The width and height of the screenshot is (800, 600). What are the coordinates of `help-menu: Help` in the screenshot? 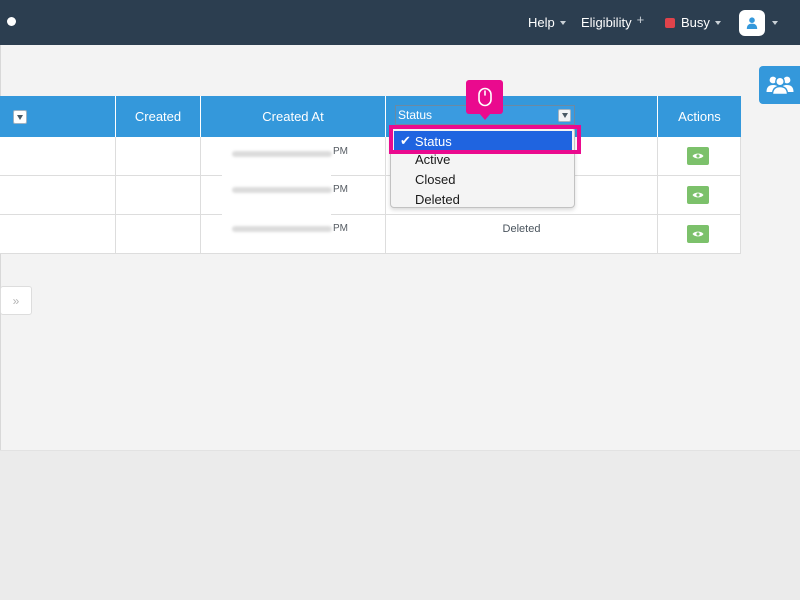 It's located at (547, 22).